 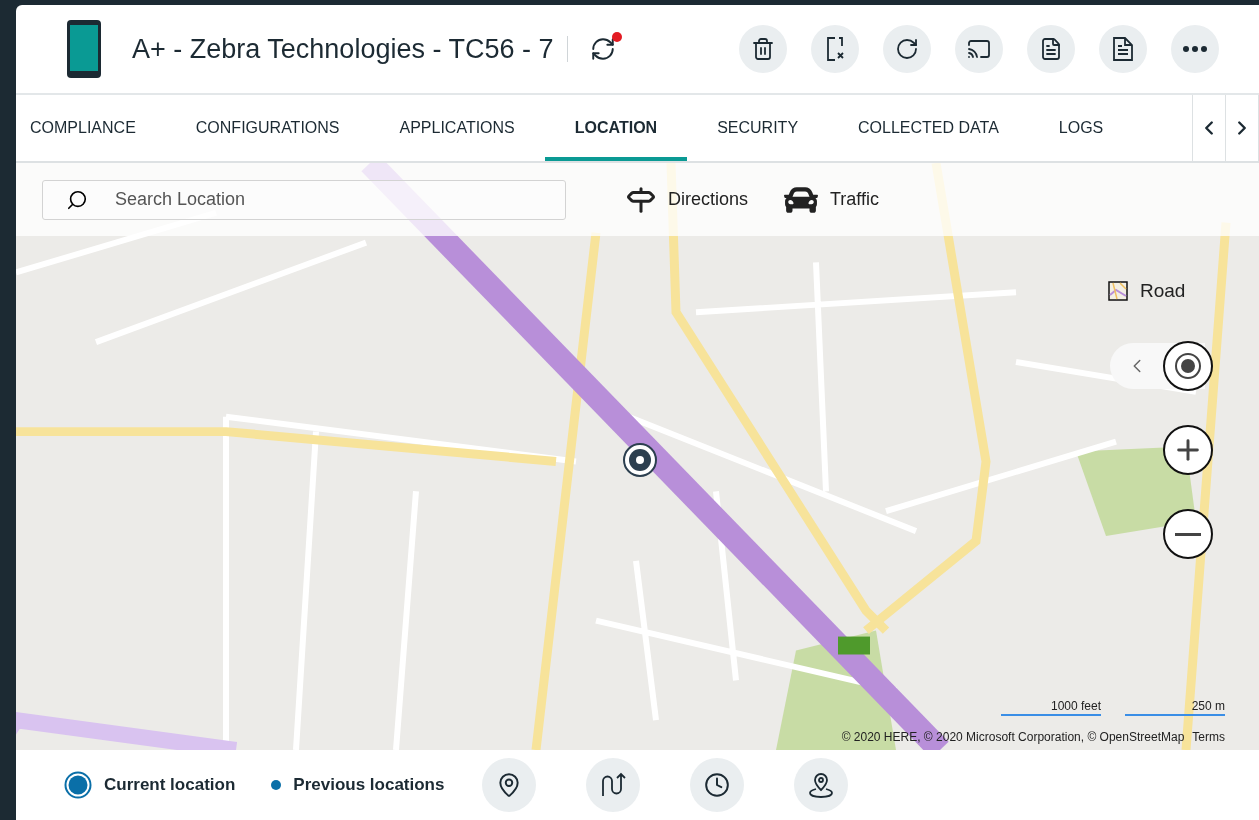 I want to click on reboot-icon, so click(x=907, y=49).